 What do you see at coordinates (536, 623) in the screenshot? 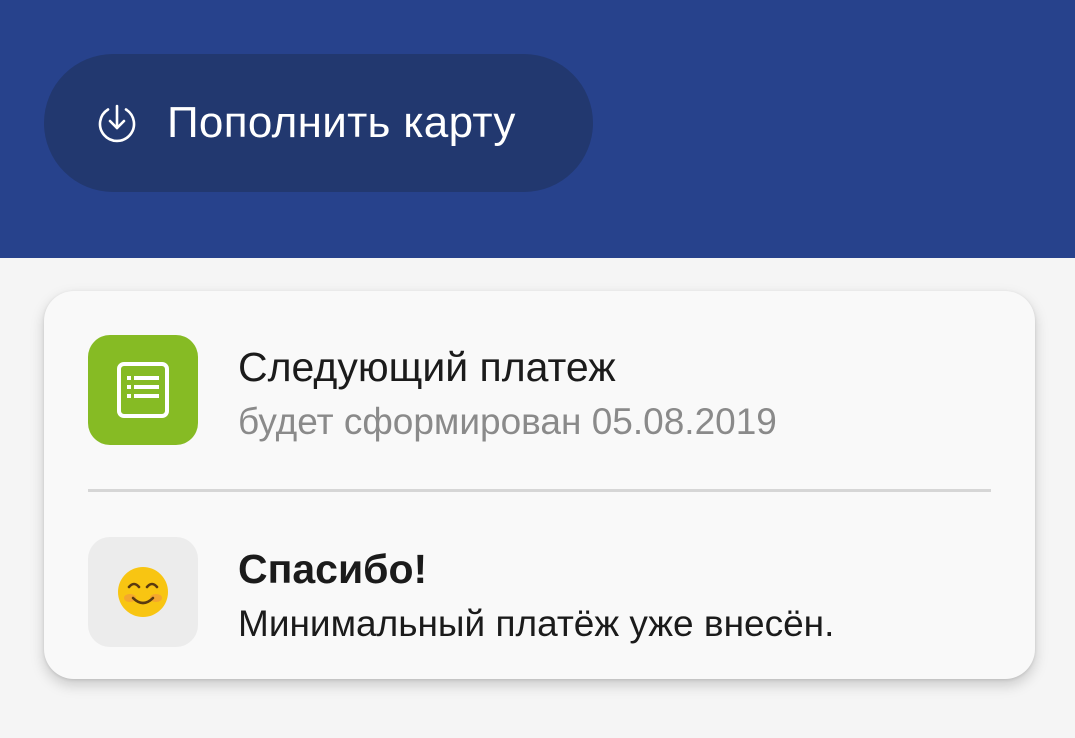
I see `thanks-subtitle: Минимальный платёж уже внесён.` at bounding box center [536, 623].